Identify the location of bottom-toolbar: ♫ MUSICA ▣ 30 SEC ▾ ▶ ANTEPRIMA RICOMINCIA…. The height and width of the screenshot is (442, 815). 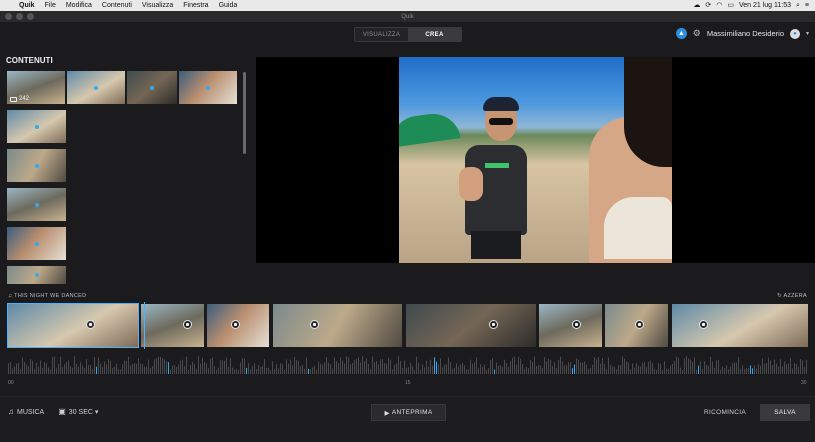
(407, 419).